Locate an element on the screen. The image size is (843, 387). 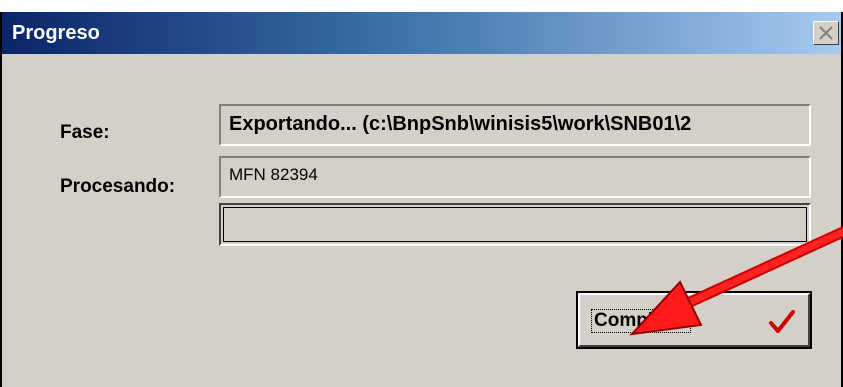
close-icon is located at coordinates (826, 33).